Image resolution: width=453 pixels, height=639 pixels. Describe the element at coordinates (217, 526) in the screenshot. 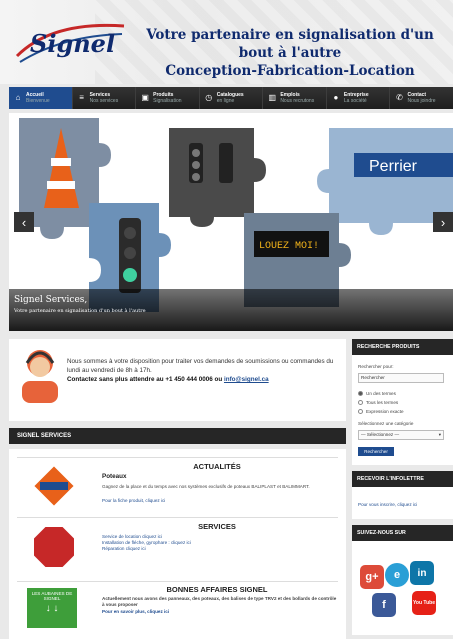

I see `service-heading: SERVICES` at that location.